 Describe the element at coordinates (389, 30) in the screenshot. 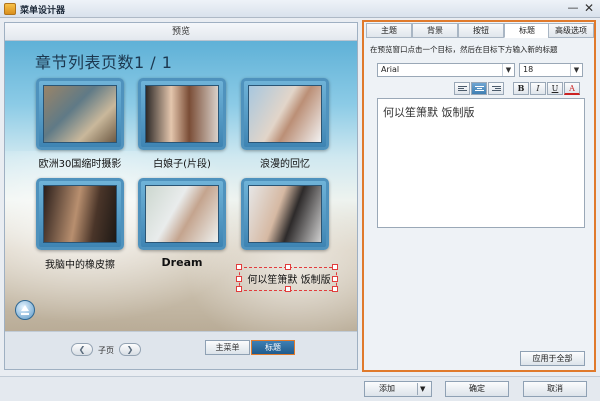

I see `tab-theme: 主题` at that location.